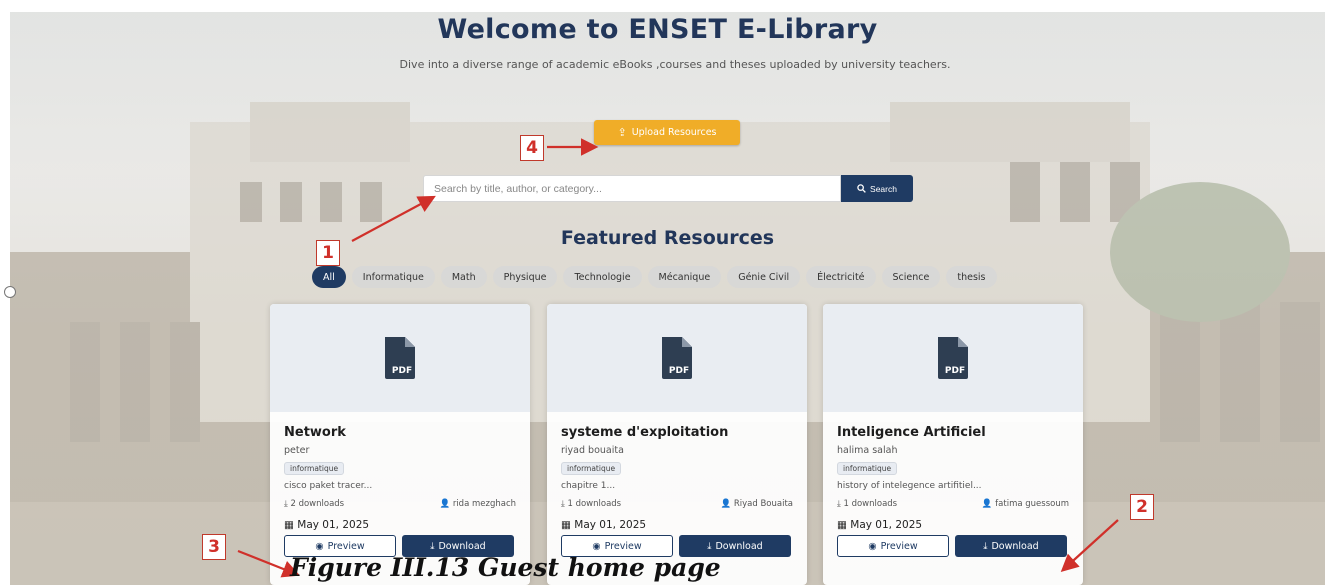 The height and width of the screenshot is (585, 1325). What do you see at coordinates (911, 277) in the screenshot?
I see `category-chip-science: Science` at bounding box center [911, 277].